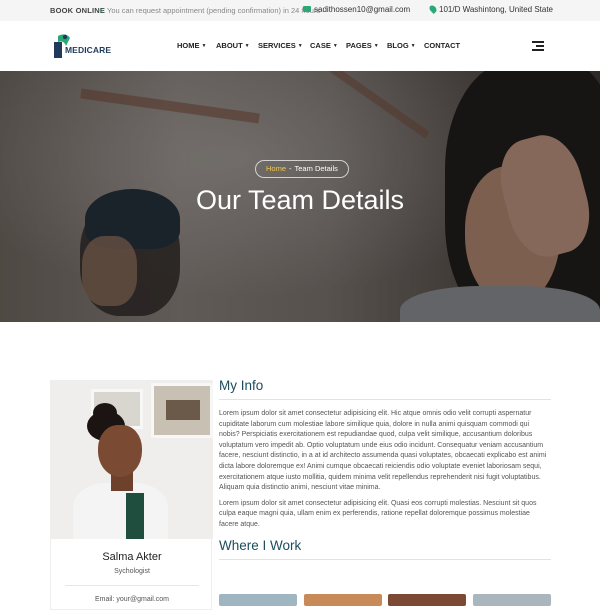  I want to click on contact-email-link: sadithossen10@gmail.com, so click(362, 9).